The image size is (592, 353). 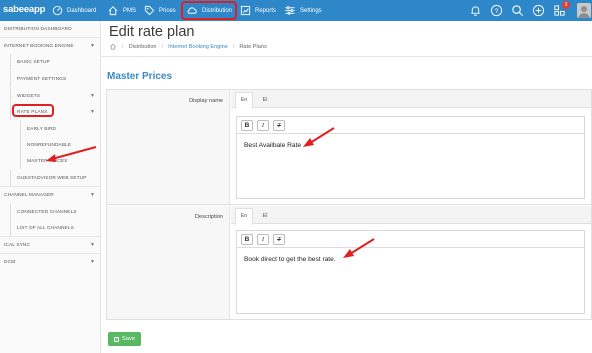 What do you see at coordinates (475, 10) in the screenshot?
I see `bell-icon` at bounding box center [475, 10].